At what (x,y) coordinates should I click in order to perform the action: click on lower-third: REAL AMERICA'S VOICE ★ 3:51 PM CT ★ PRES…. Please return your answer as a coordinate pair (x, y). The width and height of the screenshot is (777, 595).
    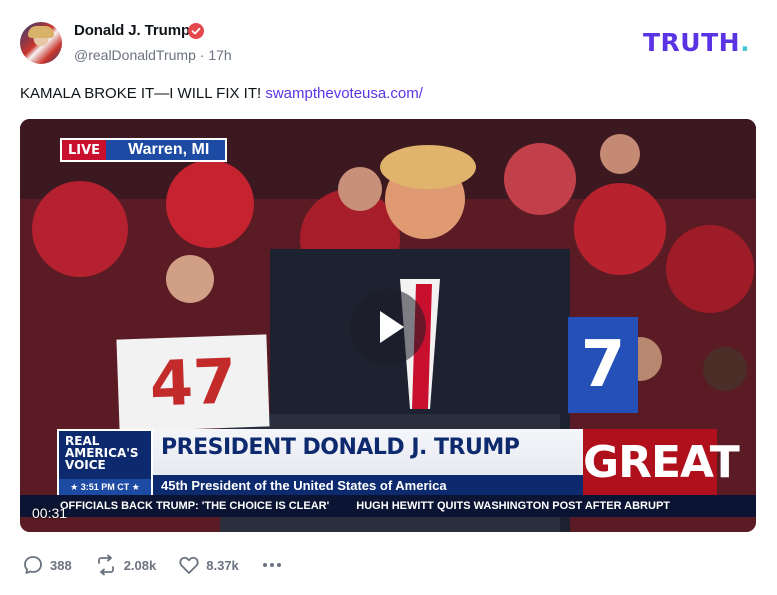
    Looking at the image, I should click on (398, 463).